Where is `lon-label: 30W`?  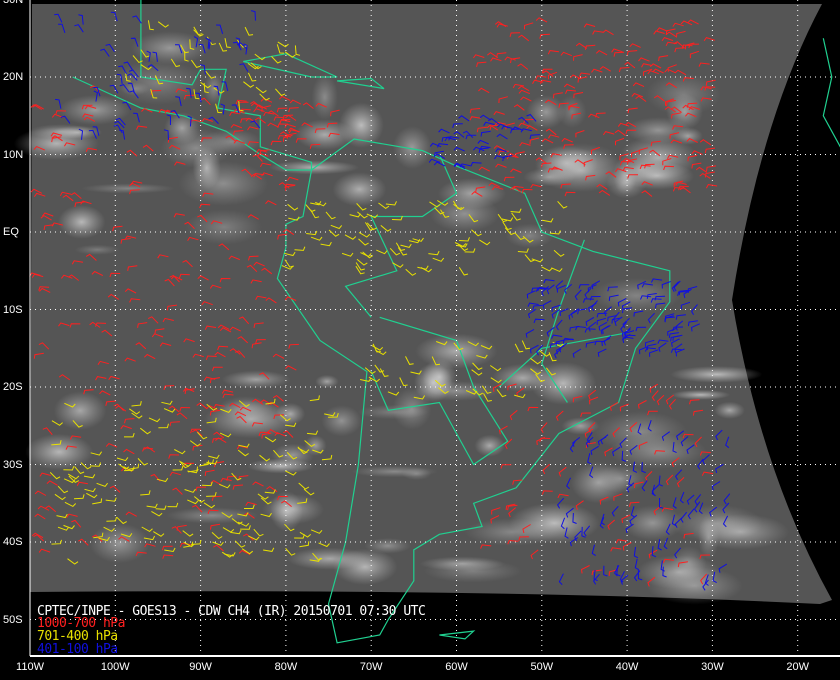
lon-label: 30W is located at coordinates (712, 667).